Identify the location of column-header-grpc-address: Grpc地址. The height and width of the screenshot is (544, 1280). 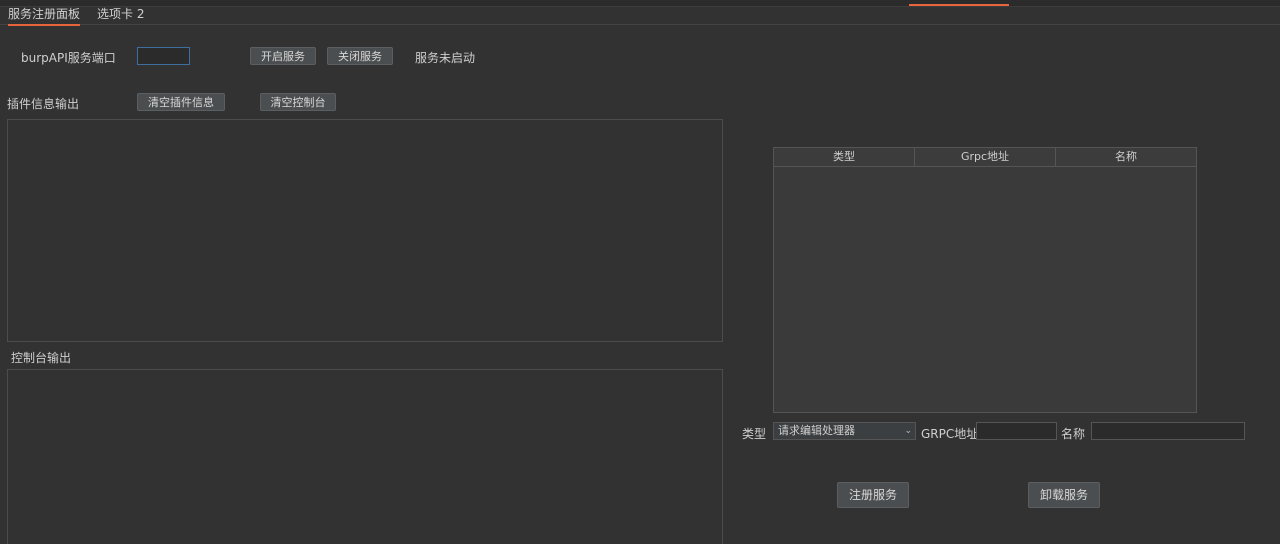
(985, 157).